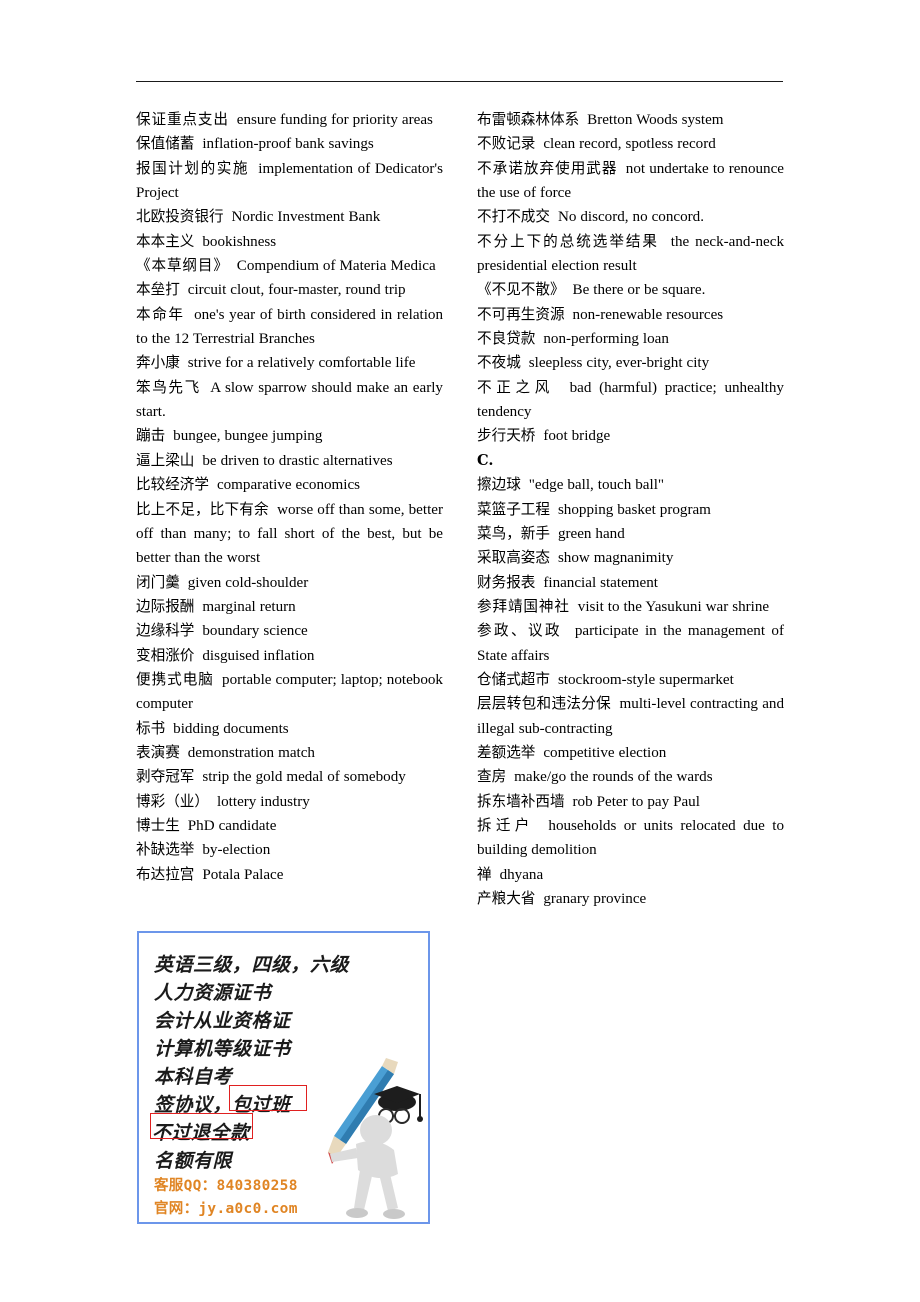 The height and width of the screenshot is (1302, 920). I want to click on entry-term-zh: 《本草纲目》, so click(182, 266).